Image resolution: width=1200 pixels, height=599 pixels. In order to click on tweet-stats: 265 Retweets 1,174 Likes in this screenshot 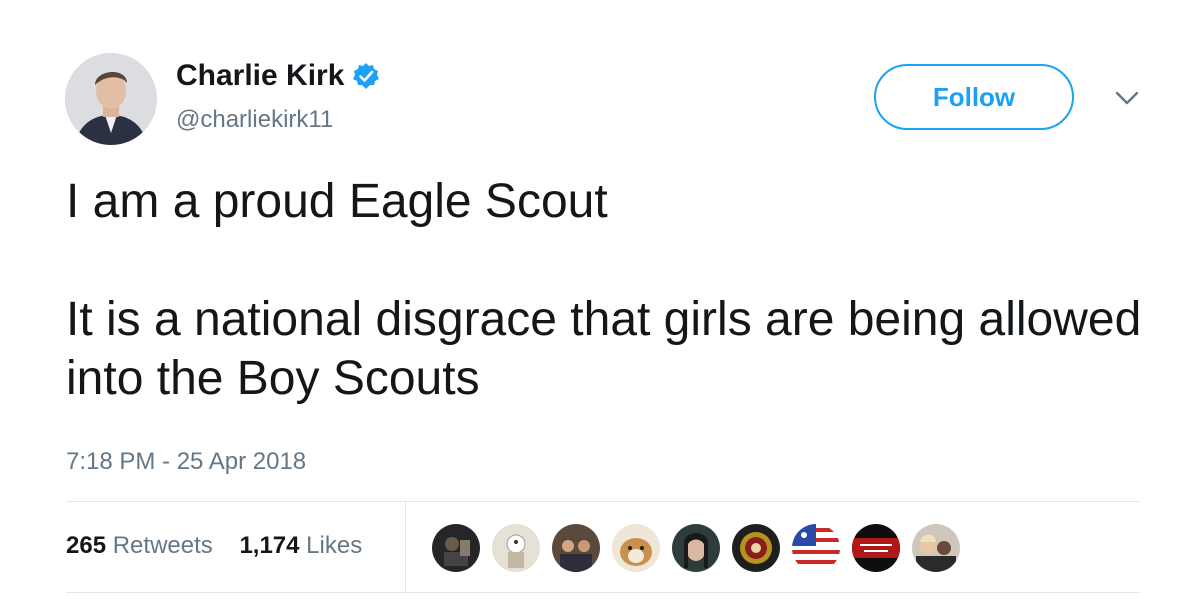, I will do `click(224, 546)`.